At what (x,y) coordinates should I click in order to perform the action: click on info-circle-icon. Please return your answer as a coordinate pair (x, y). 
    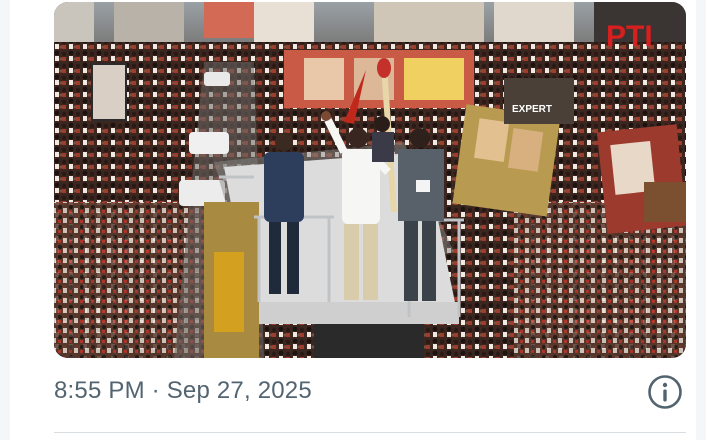
    Looking at the image, I should click on (665, 392).